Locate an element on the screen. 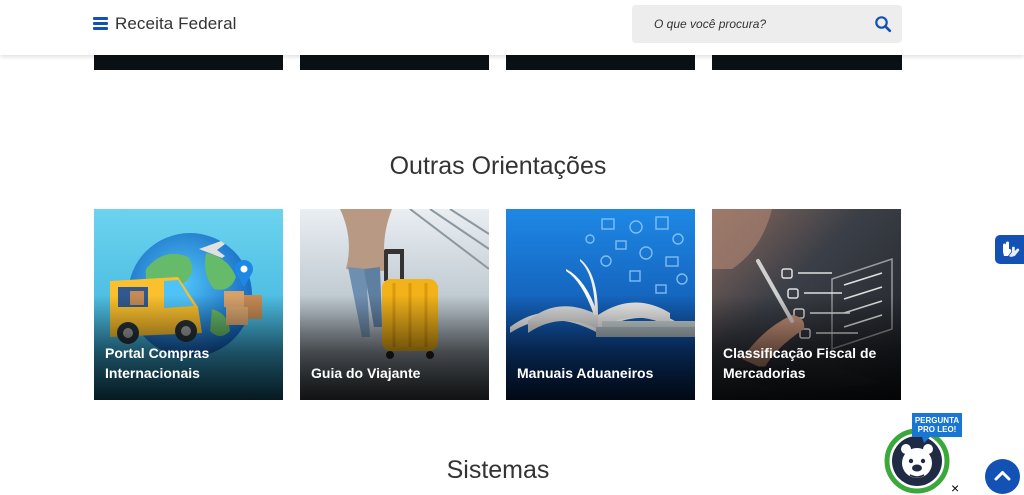 This screenshot has height=495, width=1024. search-icon is located at coordinates (883, 24).